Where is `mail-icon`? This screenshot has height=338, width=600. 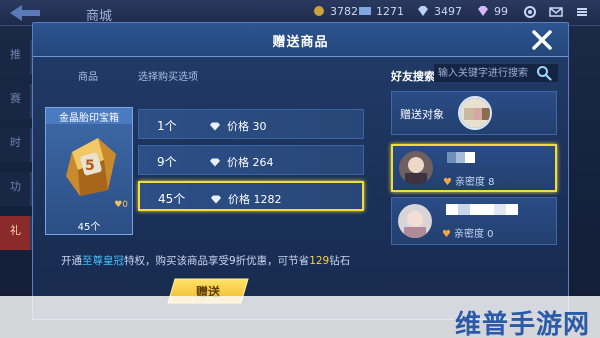
mail-icon is located at coordinates (556, 12).